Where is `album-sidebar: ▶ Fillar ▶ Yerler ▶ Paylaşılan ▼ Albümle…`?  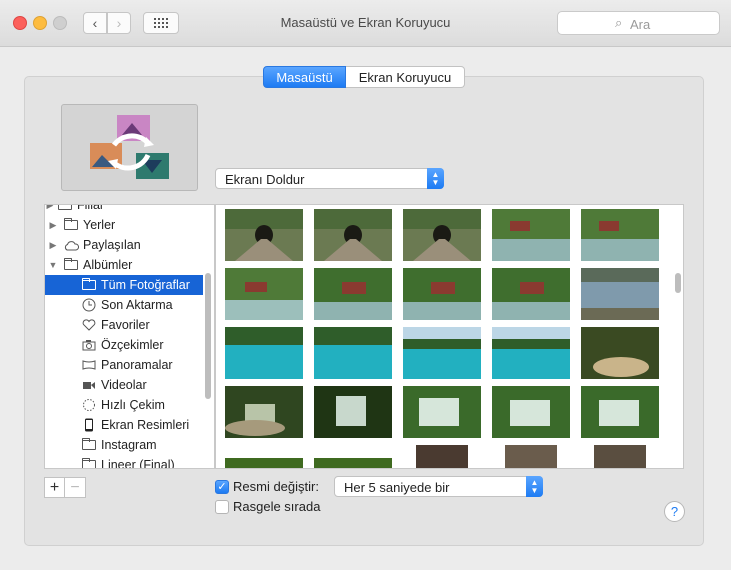 album-sidebar: ▶ Fillar ▶ Yerler ▶ Paylaşılan ▼ Albümle… is located at coordinates (129, 336).